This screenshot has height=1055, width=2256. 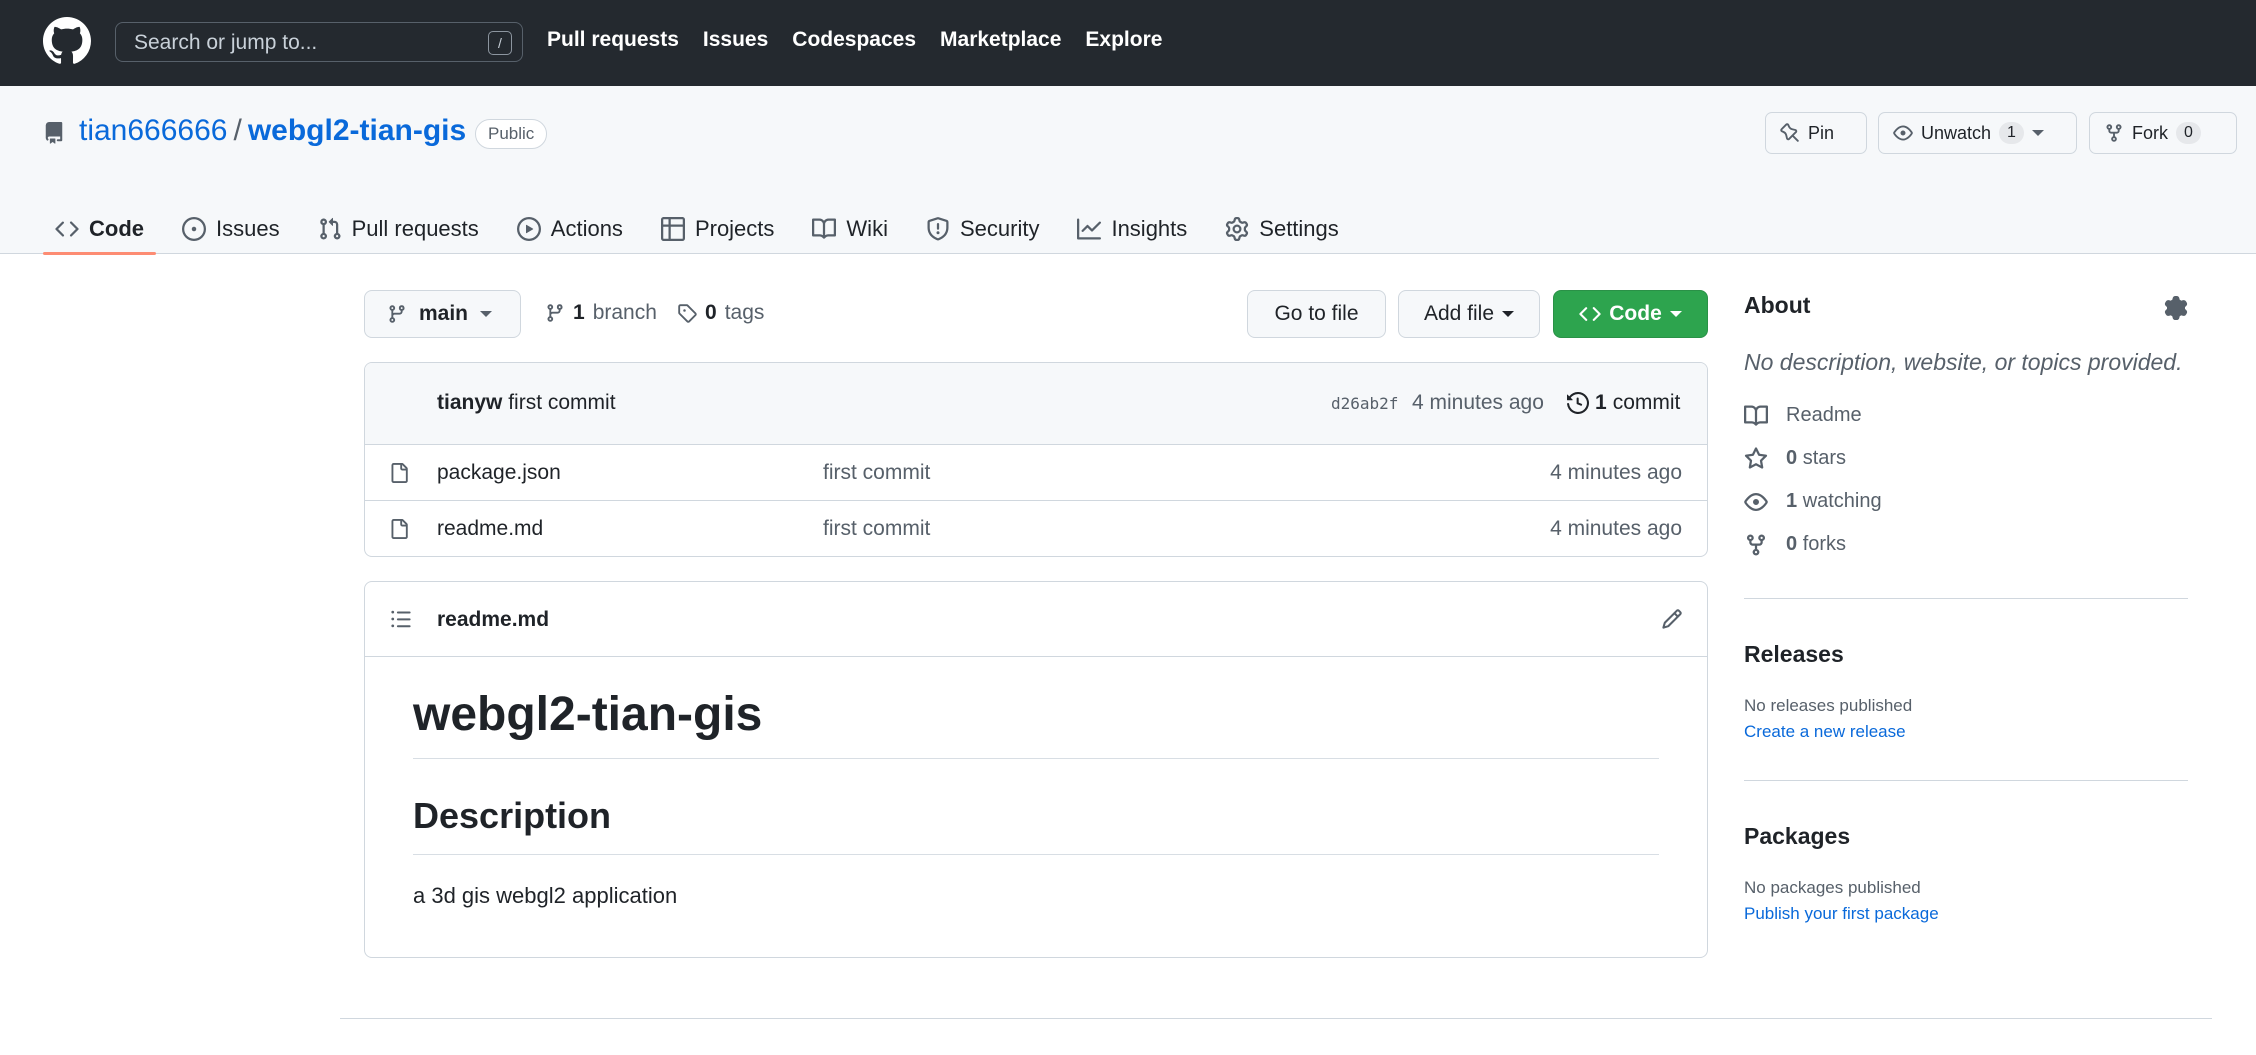 I want to click on search-input: Search or jump to... /, so click(x=319, y=42).